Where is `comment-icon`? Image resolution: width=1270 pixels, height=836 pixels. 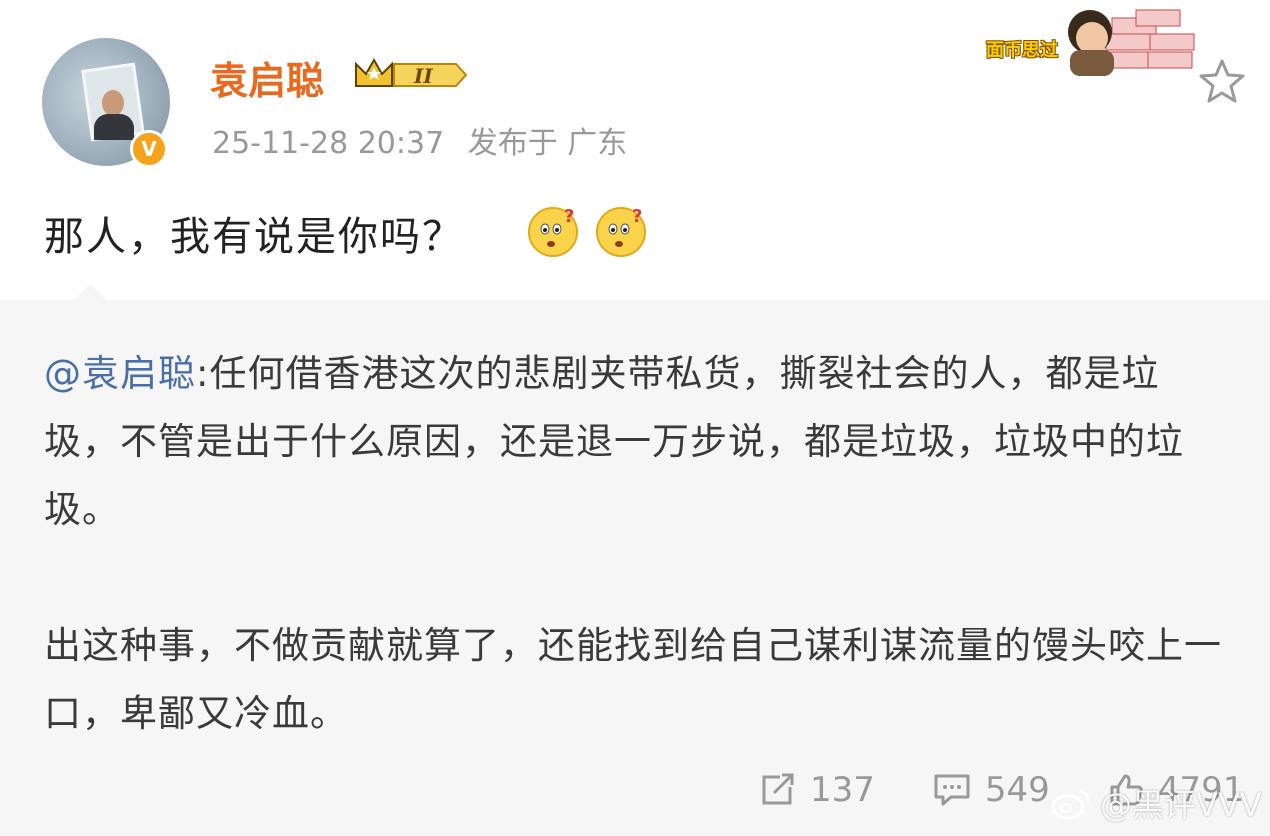
comment-icon is located at coordinates (952, 790).